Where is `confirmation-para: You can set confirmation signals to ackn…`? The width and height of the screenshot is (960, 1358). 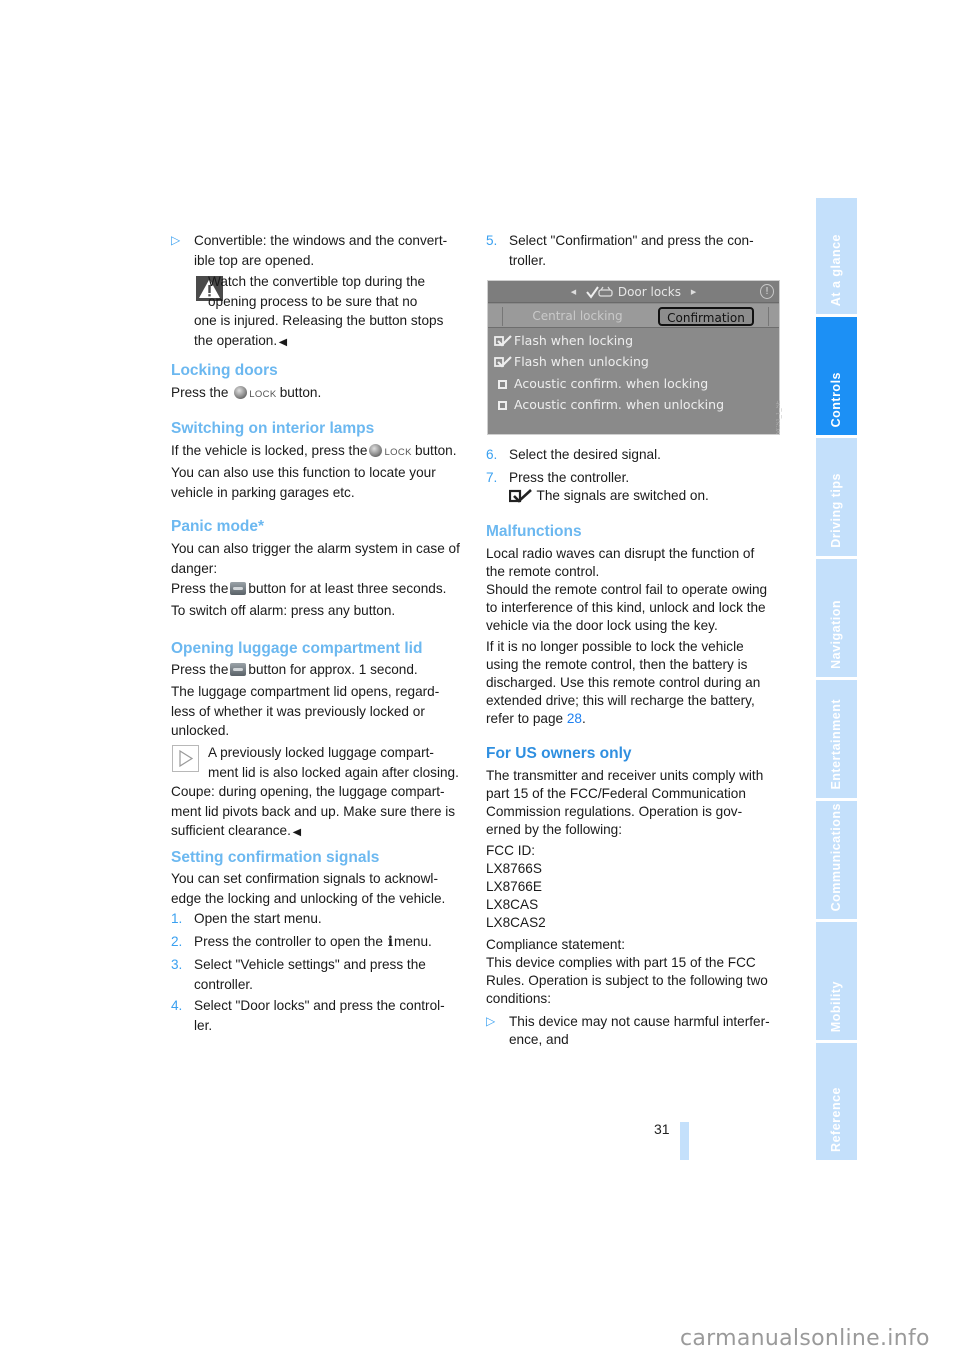 confirmation-para: You can set confirmation signals to ackn… is located at coordinates (308, 888).